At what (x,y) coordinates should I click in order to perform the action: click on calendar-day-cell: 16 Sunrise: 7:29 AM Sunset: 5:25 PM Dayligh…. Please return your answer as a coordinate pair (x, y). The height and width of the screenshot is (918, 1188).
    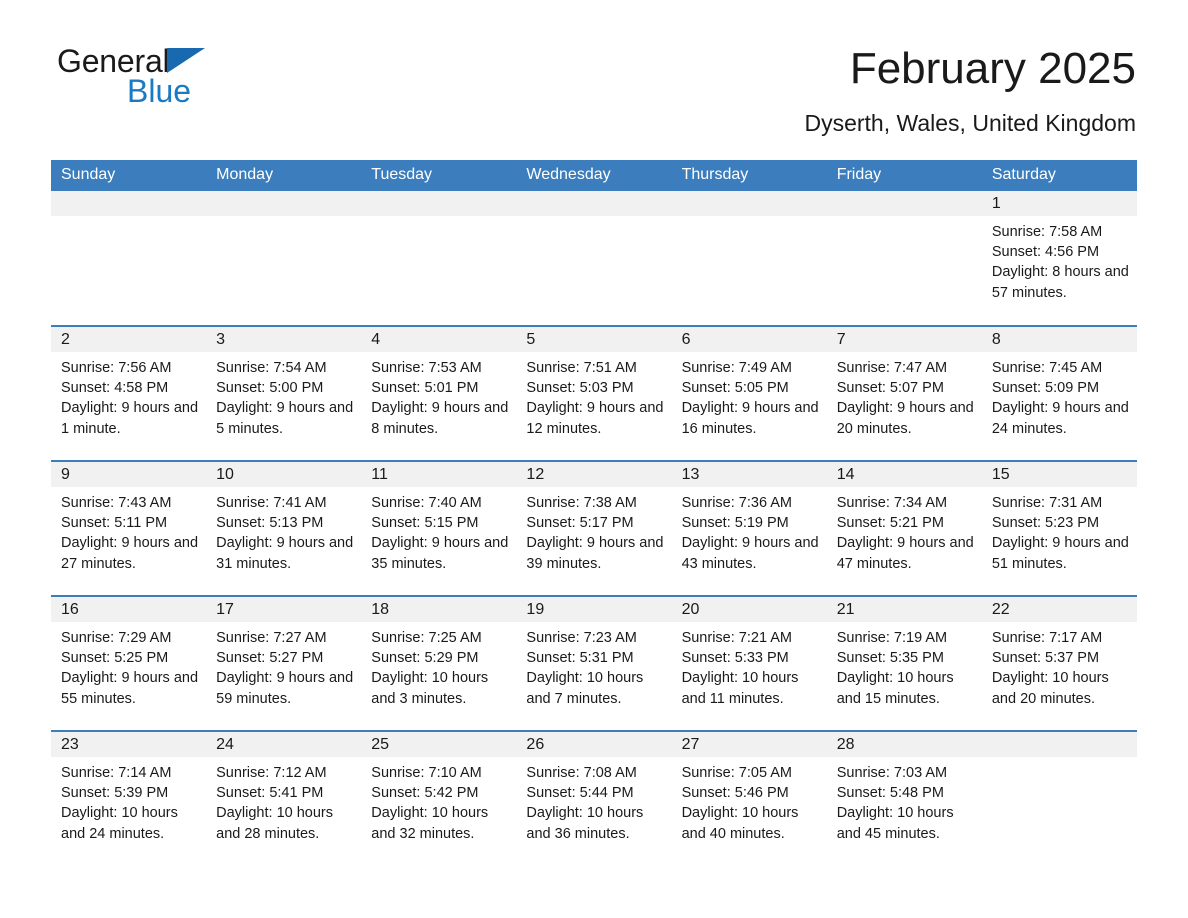
    Looking at the image, I should click on (129, 663).